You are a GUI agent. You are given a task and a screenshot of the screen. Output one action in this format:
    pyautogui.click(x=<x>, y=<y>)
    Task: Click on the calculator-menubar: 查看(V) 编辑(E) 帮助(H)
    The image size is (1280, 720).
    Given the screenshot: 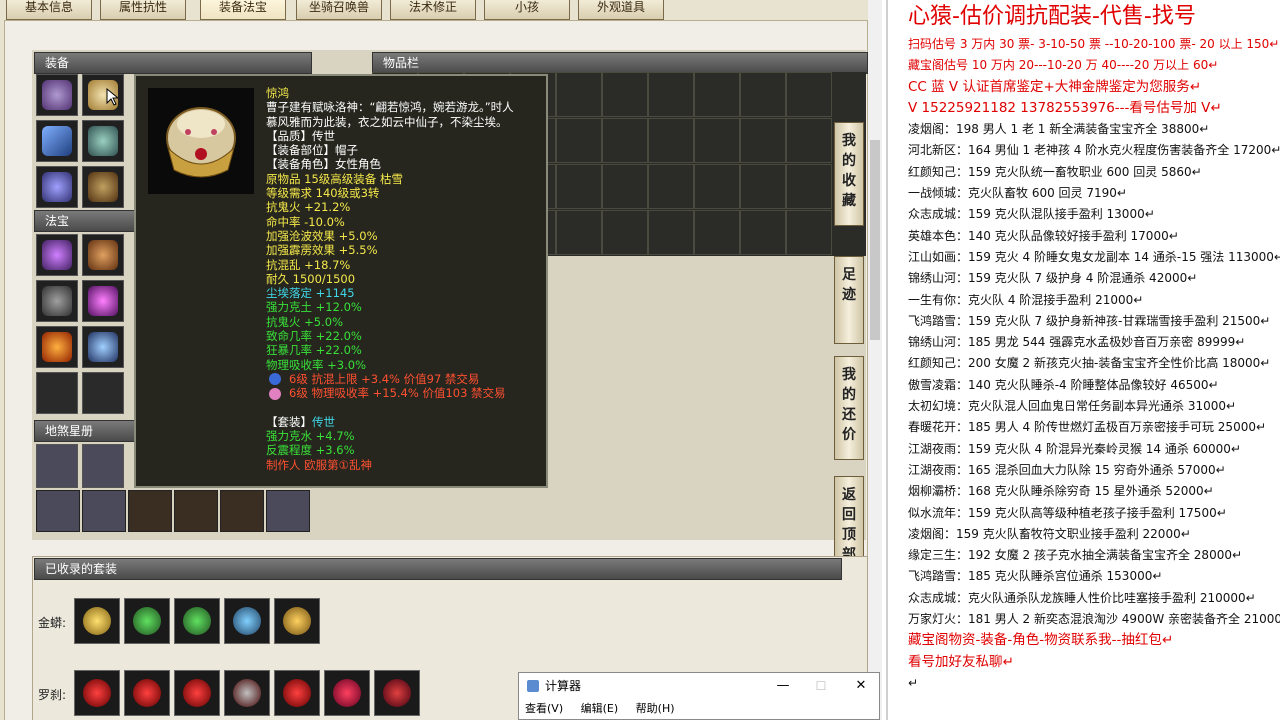 What is the action you would take?
    pyautogui.click(x=699, y=709)
    